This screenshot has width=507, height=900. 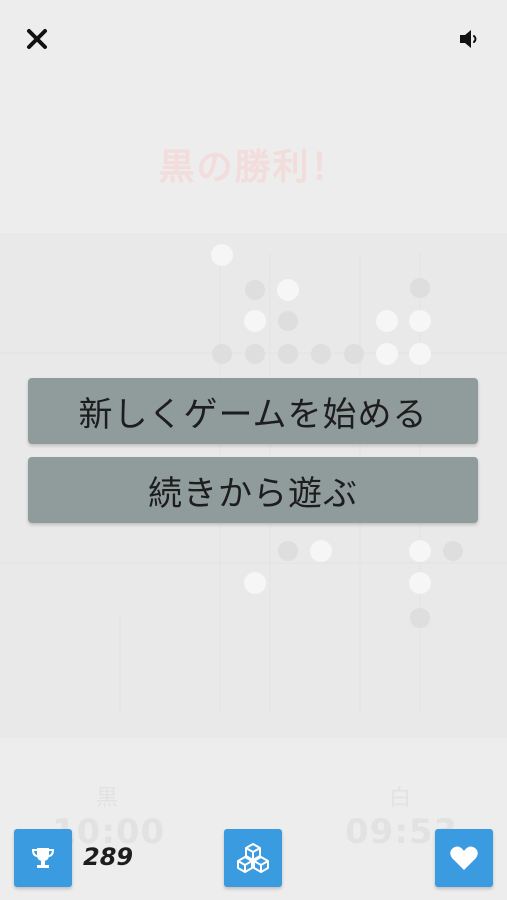 What do you see at coordinates (253, 167) in the screenshot?
I see `result-title: 黒の勝利！` at bounding box center [253, 167].